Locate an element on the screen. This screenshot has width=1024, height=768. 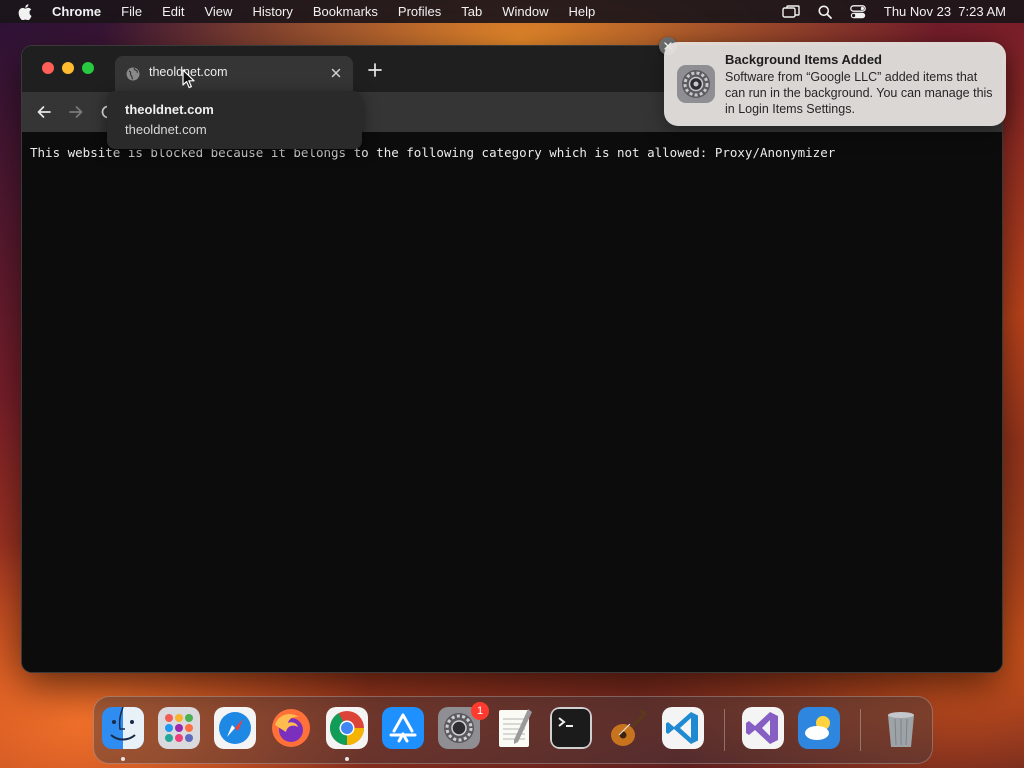
notification-title: Background Items Added is located at coordinates (803, 59).